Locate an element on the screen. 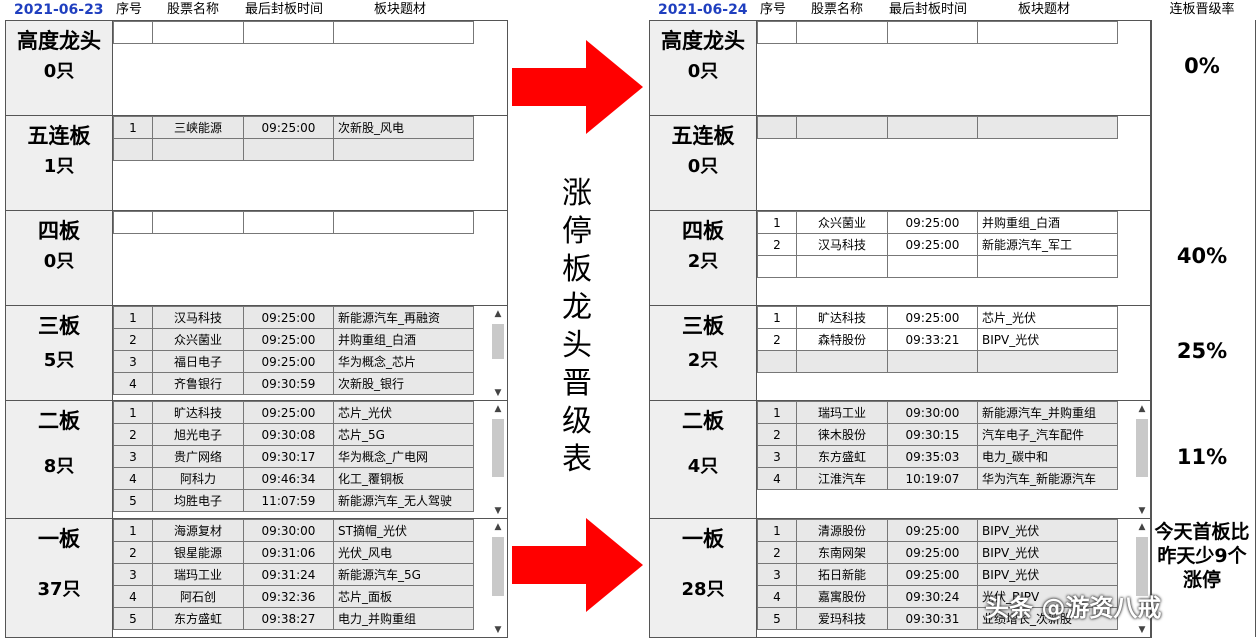 Image resolution: width=1257 pixels, height=639 pixels. row-stock-name: 拓日新能 is located at coordinates (842, 574).